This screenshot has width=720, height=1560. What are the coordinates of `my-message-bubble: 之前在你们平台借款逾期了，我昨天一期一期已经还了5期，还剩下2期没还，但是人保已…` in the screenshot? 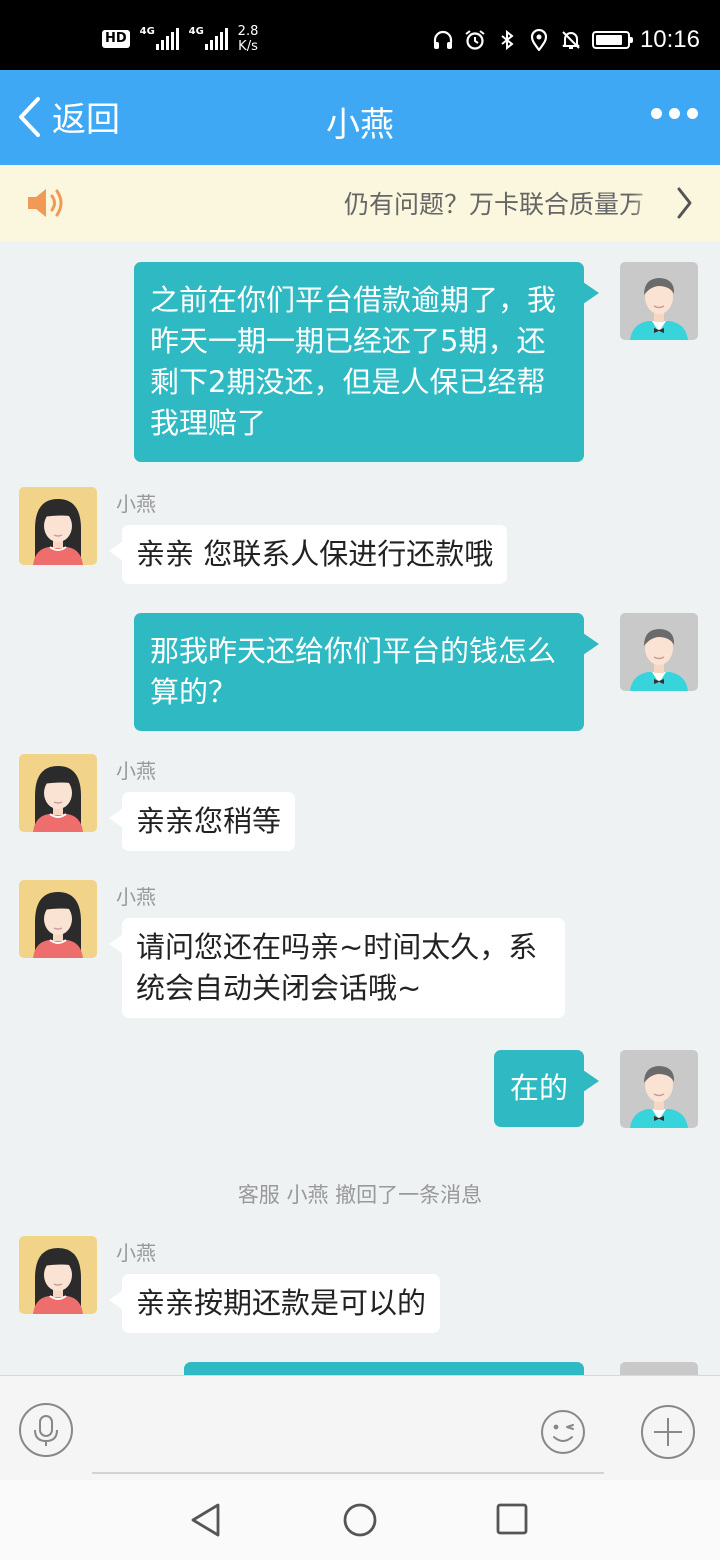 It's located at (366, 362).